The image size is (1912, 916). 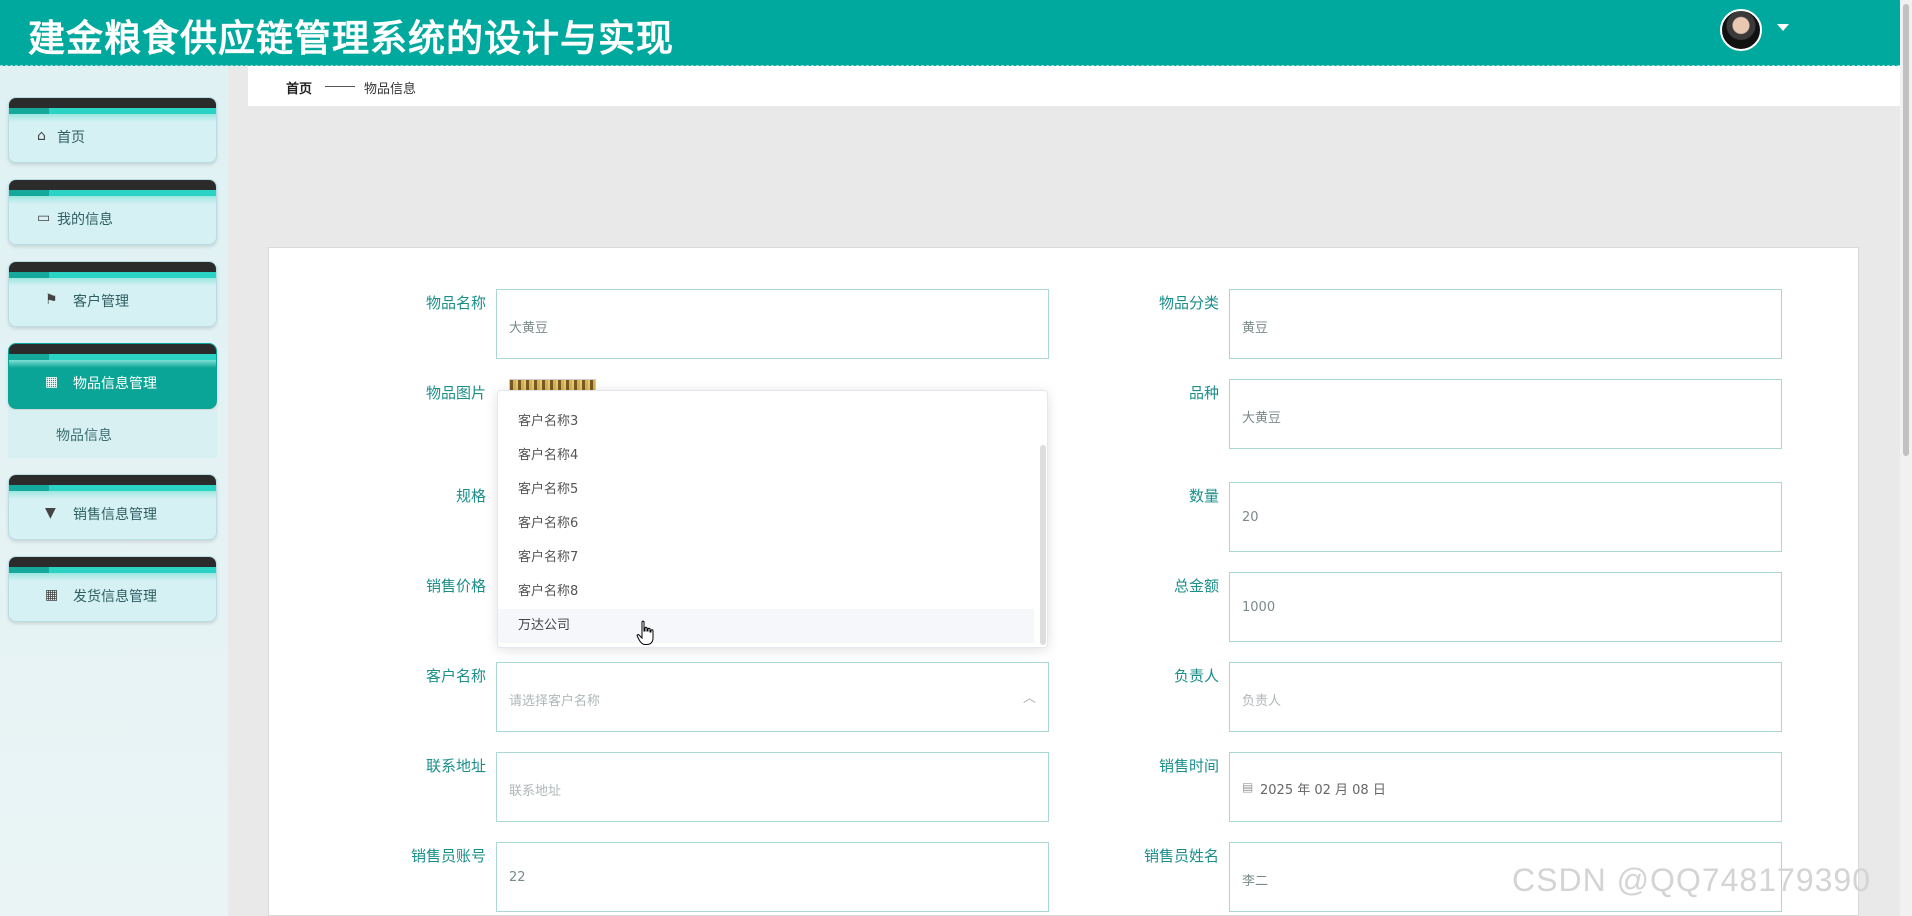 I want to click on contact-address-field: 联系地址, so click(x=772, y=787).